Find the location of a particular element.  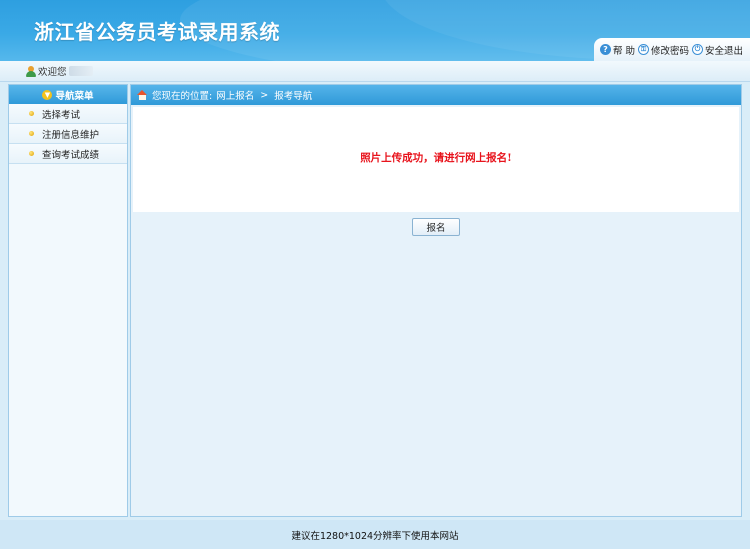

change-password-label: 修改密码 is located at coordinates (670, 51).